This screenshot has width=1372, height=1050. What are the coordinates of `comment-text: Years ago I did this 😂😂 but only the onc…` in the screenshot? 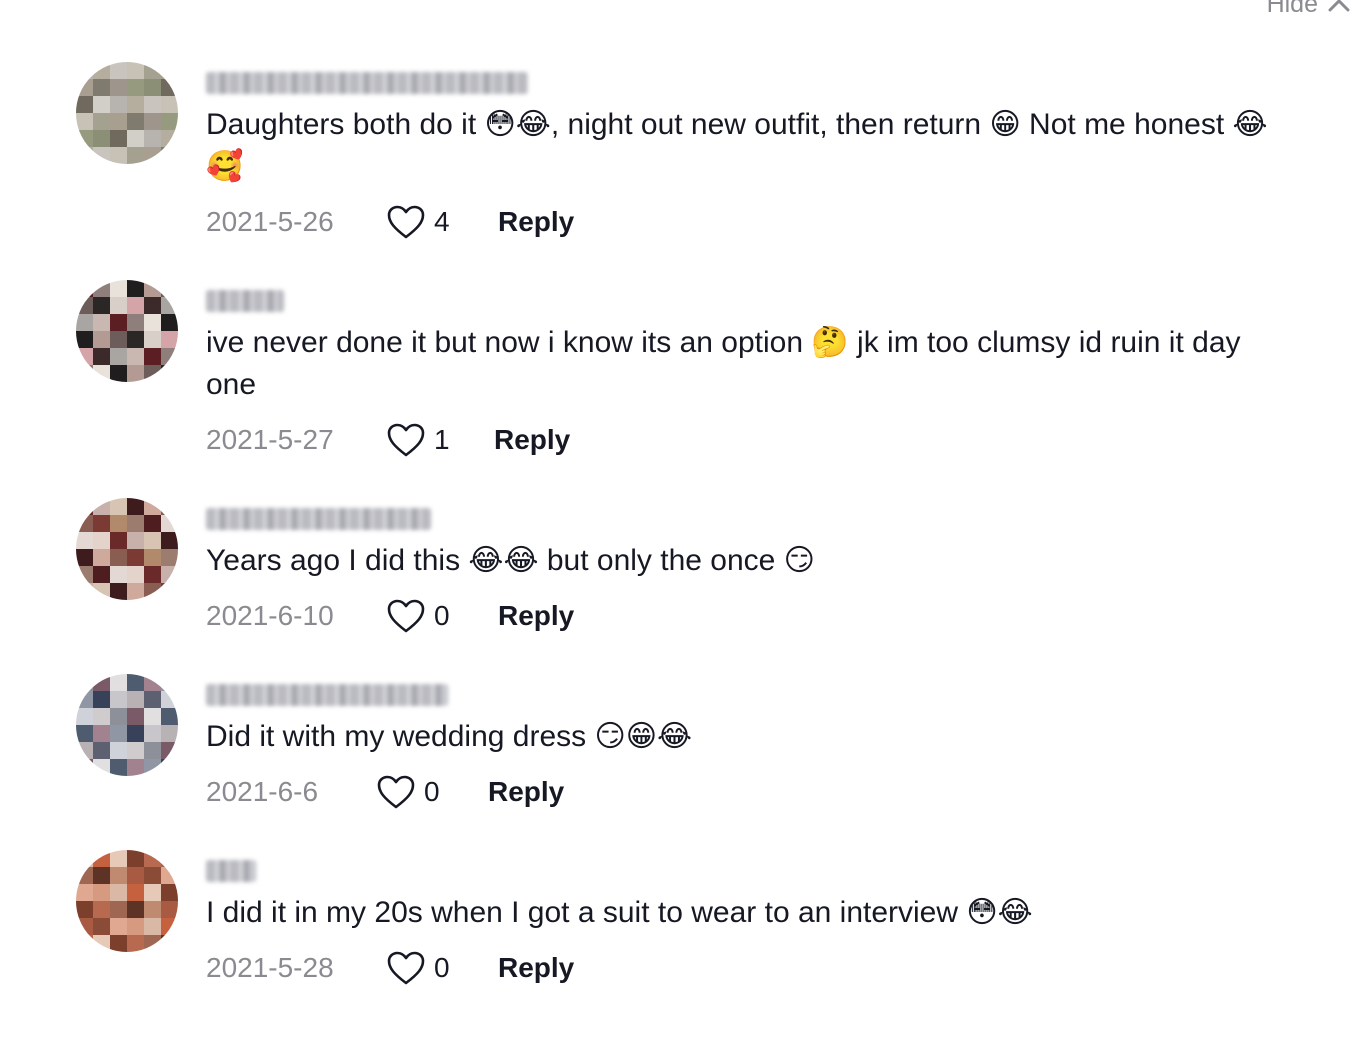 It's located at (510, 560).